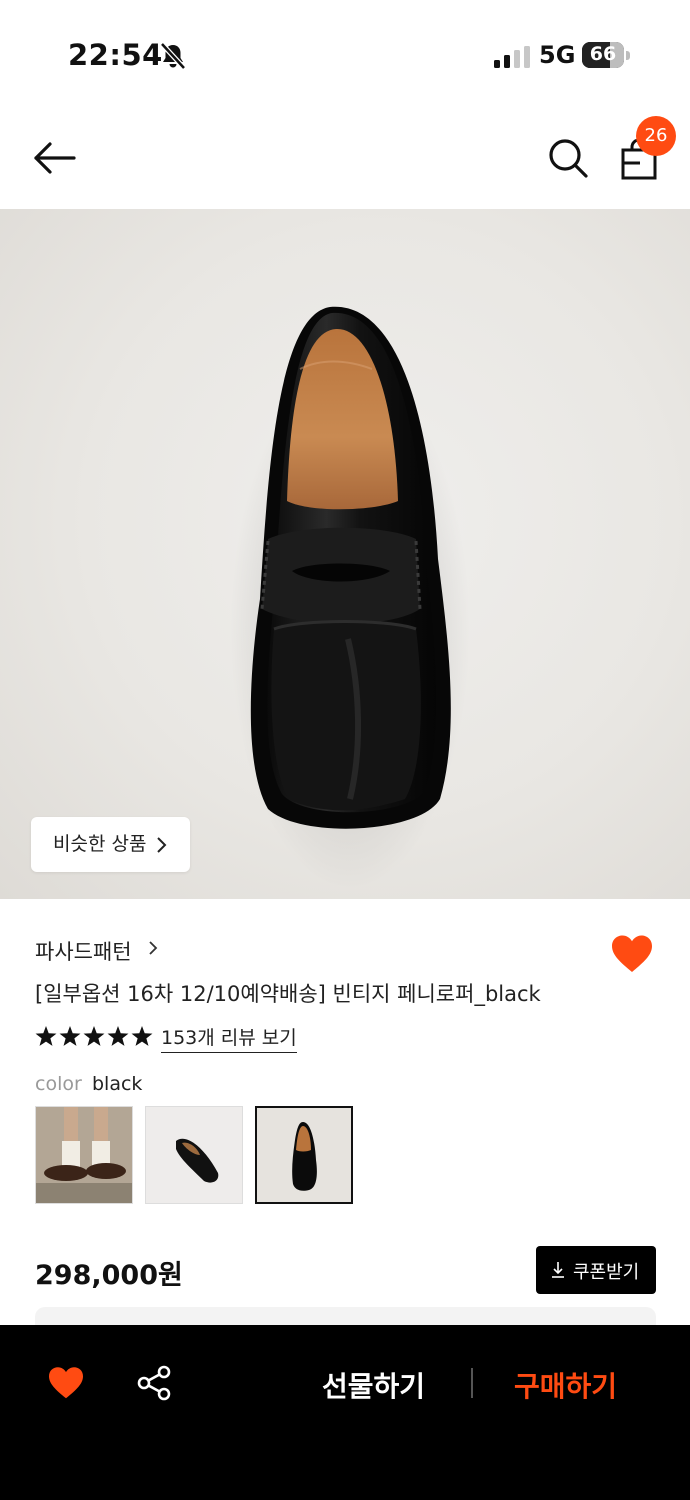 The width and height of the screenshot is (690, 1500). Describe the element at coordinates (603, 54) in the screenshot. I see `battery-level: 66` at that location.